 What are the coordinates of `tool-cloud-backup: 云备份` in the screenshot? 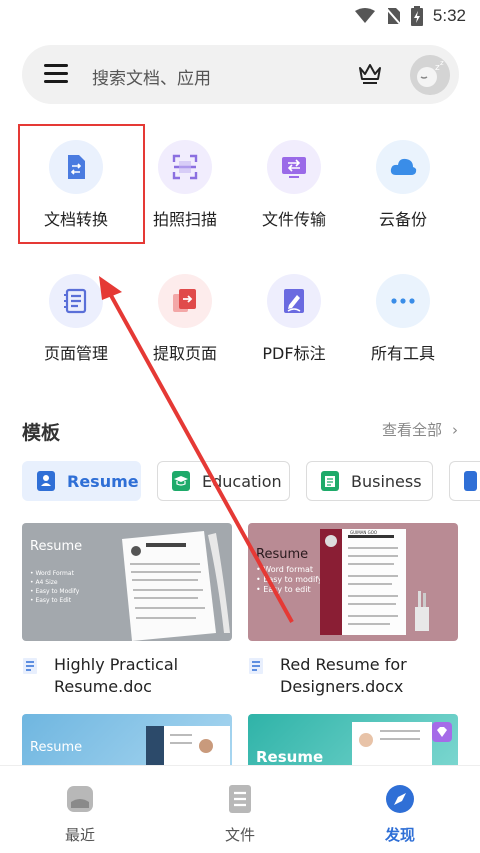 It's located at (403, 190).